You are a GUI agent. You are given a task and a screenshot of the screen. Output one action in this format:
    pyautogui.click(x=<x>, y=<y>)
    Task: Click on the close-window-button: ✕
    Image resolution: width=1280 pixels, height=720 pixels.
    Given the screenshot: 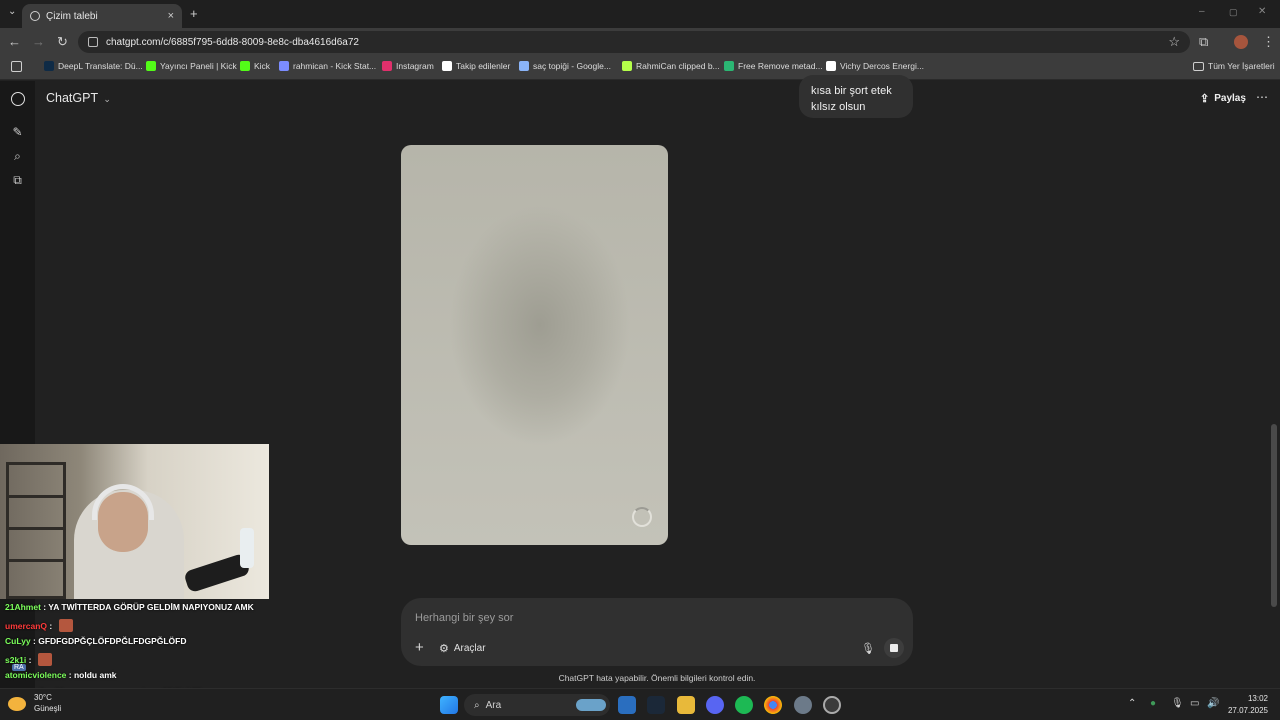 What is the action you would take?
    pyautogui.click(x=1262, y=11)
    